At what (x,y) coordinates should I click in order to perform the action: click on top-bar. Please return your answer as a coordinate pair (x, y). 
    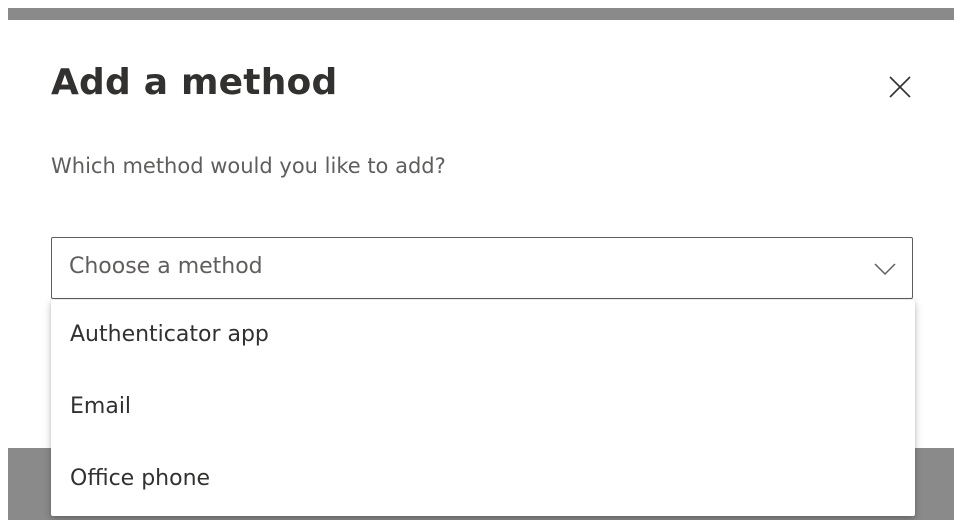
    Looking at the image, I should click on (477, 10).